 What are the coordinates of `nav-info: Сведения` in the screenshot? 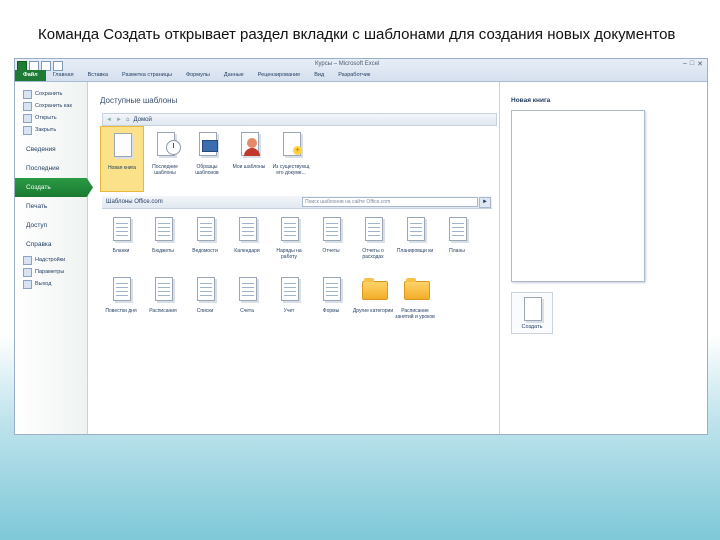 It's located at (51, 149).